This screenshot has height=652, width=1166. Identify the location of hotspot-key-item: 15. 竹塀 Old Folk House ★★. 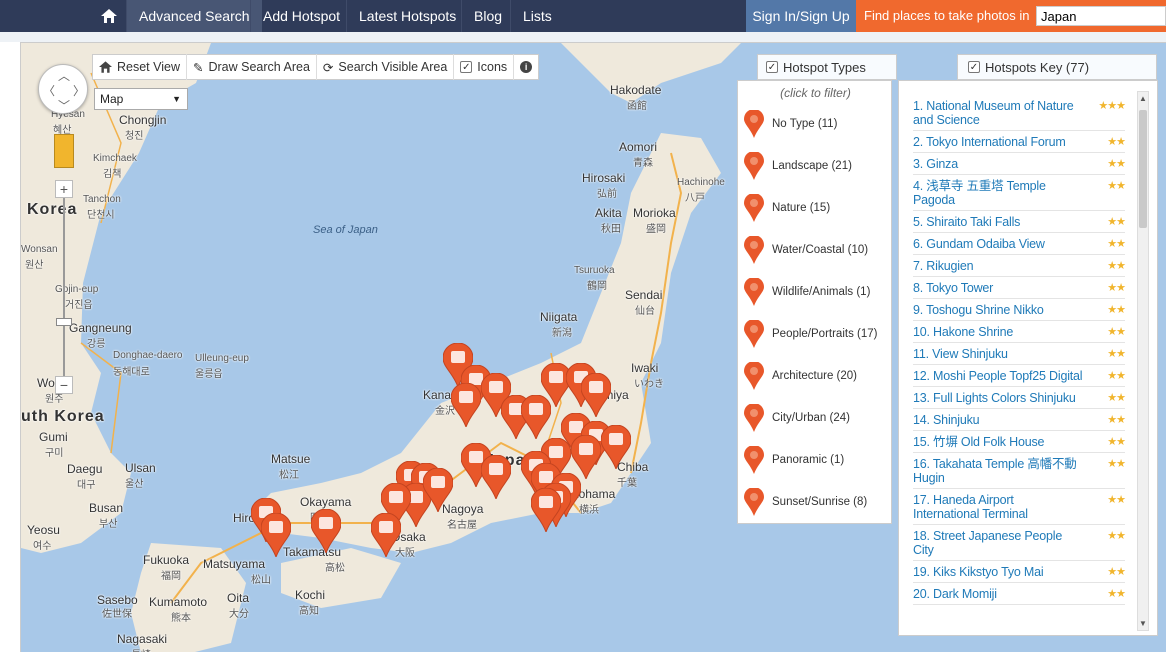
(1019, 442).